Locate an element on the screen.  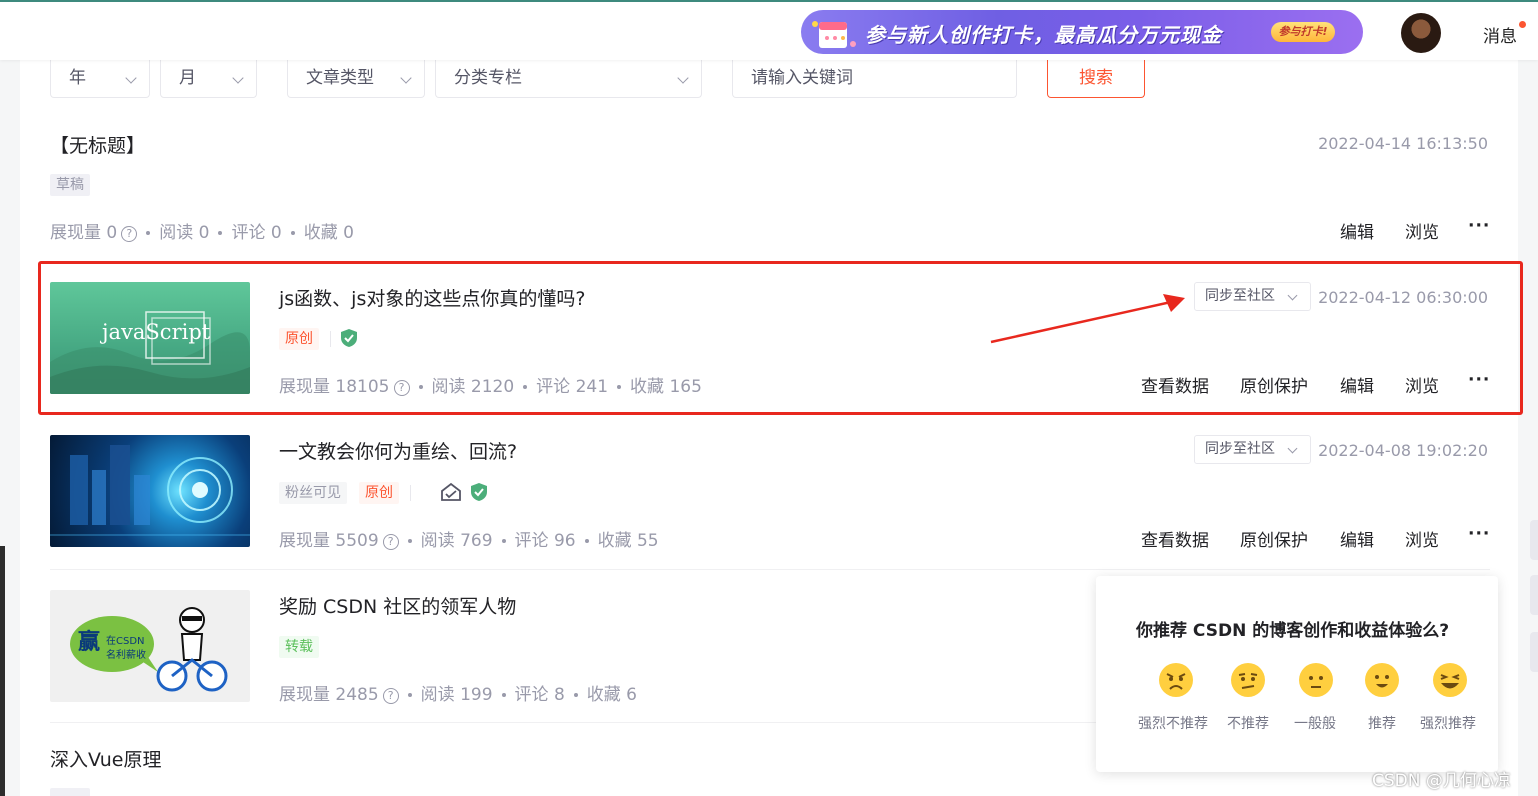
original-tag: 原创 is located at coordinates (379, 493).